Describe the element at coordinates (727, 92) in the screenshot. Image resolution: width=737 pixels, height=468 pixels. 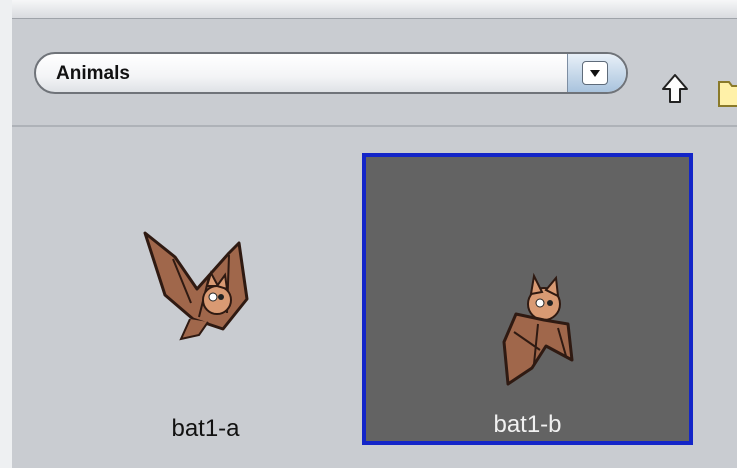
I see `folder-icon` at that location.